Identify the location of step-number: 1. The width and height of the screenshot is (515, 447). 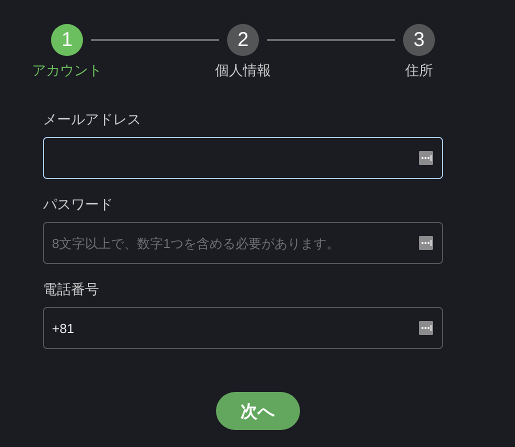
(67, 40).